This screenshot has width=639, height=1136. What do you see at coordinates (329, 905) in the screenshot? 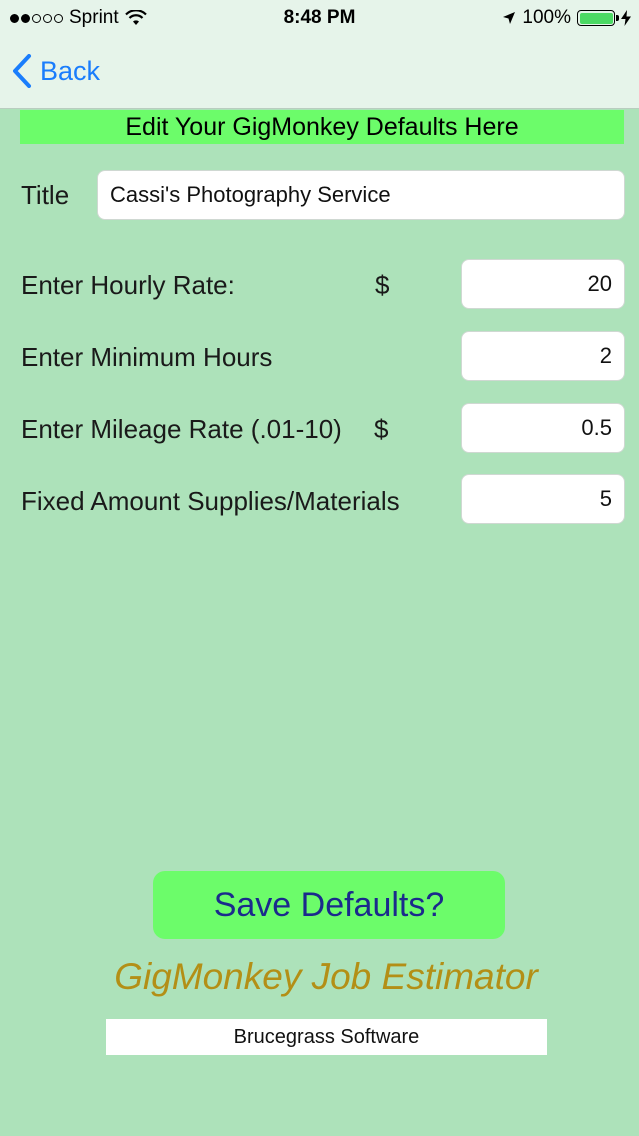
I see `save-defaults-button: Save Defaults?` at bounding box center [329, 905].